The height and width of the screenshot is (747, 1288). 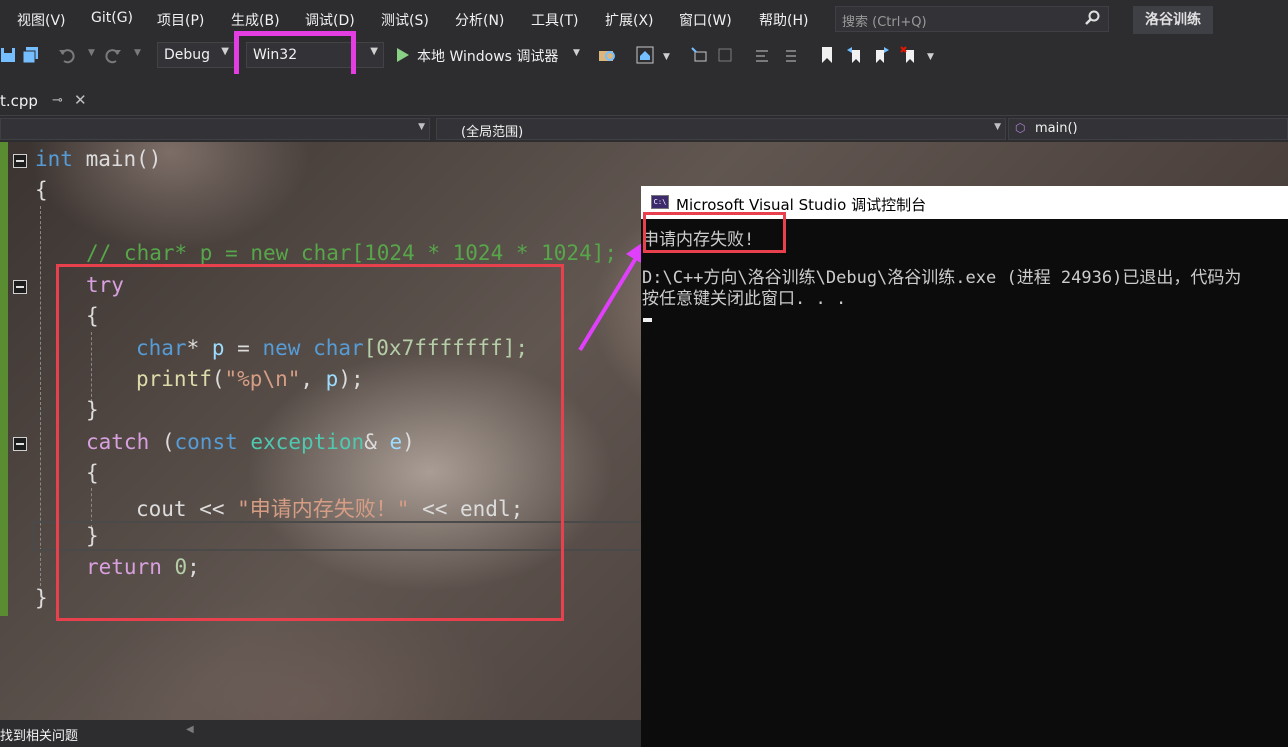 What do you see at coordinates (881, 55) in the screenshot?
I see `next-bookmark-icon` at bounding box center [881, 55].